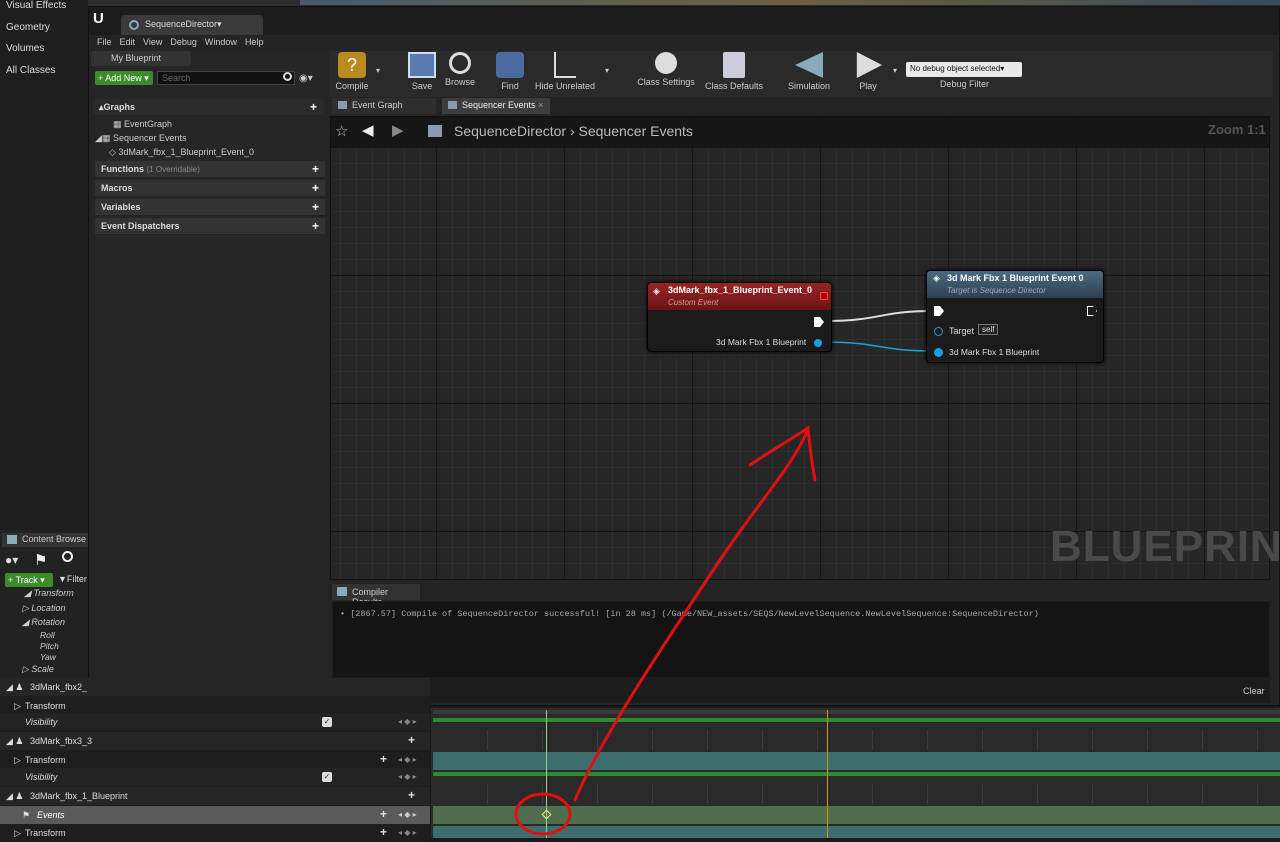 This screenshot has height=842, width=1280. Describe the element at coordinates (691, 615) in the screenshot. I see `annotation-arrow` at that location.